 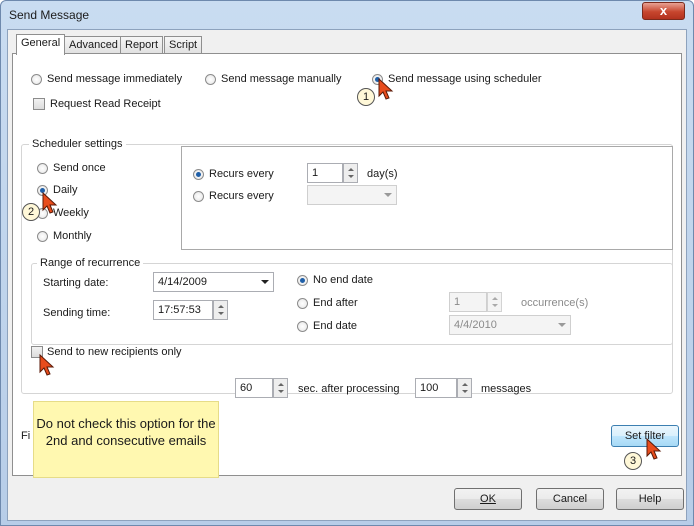 I want to click on delay-seconds-label: sec. after processing, so click(x=349, y=389).